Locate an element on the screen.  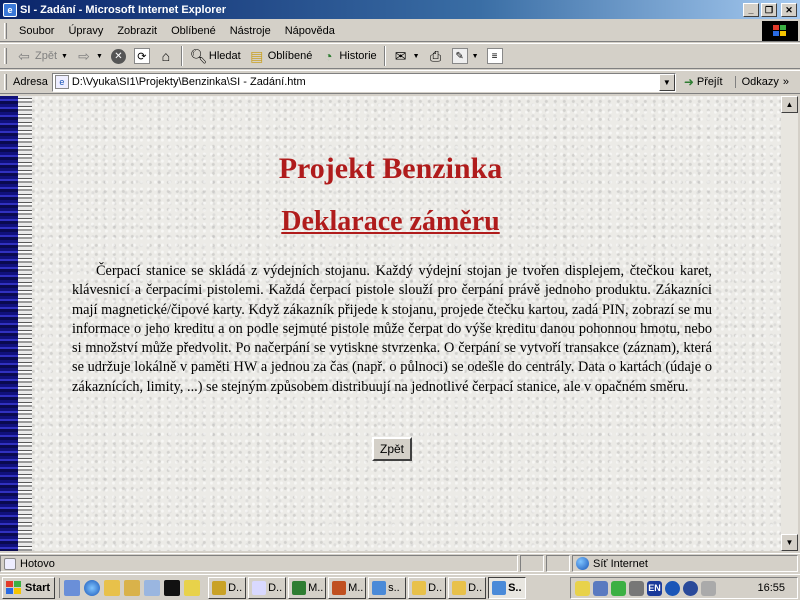
language-icon: EN is located at coordinates (654, 588).